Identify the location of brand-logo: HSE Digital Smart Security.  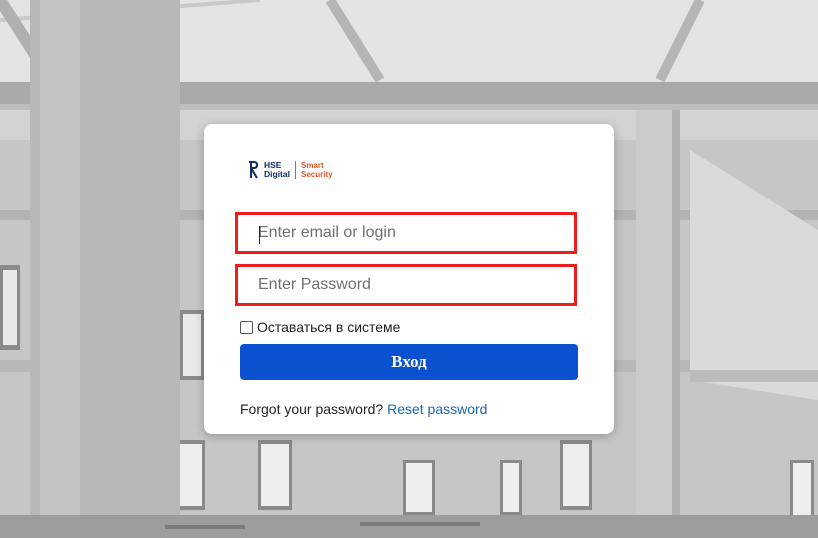
(290, 170).